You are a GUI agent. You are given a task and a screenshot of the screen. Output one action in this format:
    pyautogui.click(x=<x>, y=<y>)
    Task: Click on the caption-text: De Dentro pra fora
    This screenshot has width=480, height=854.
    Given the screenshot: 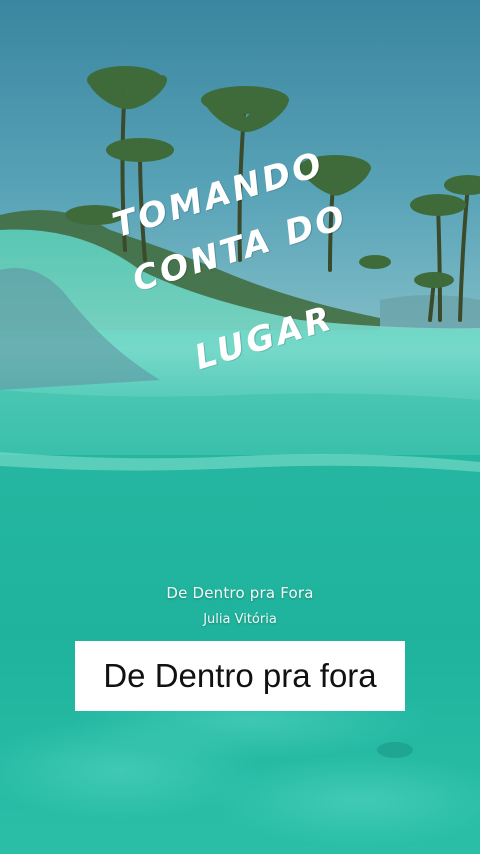 What is the action you would take?
    pyautogui.click(x=240, y=675)
    